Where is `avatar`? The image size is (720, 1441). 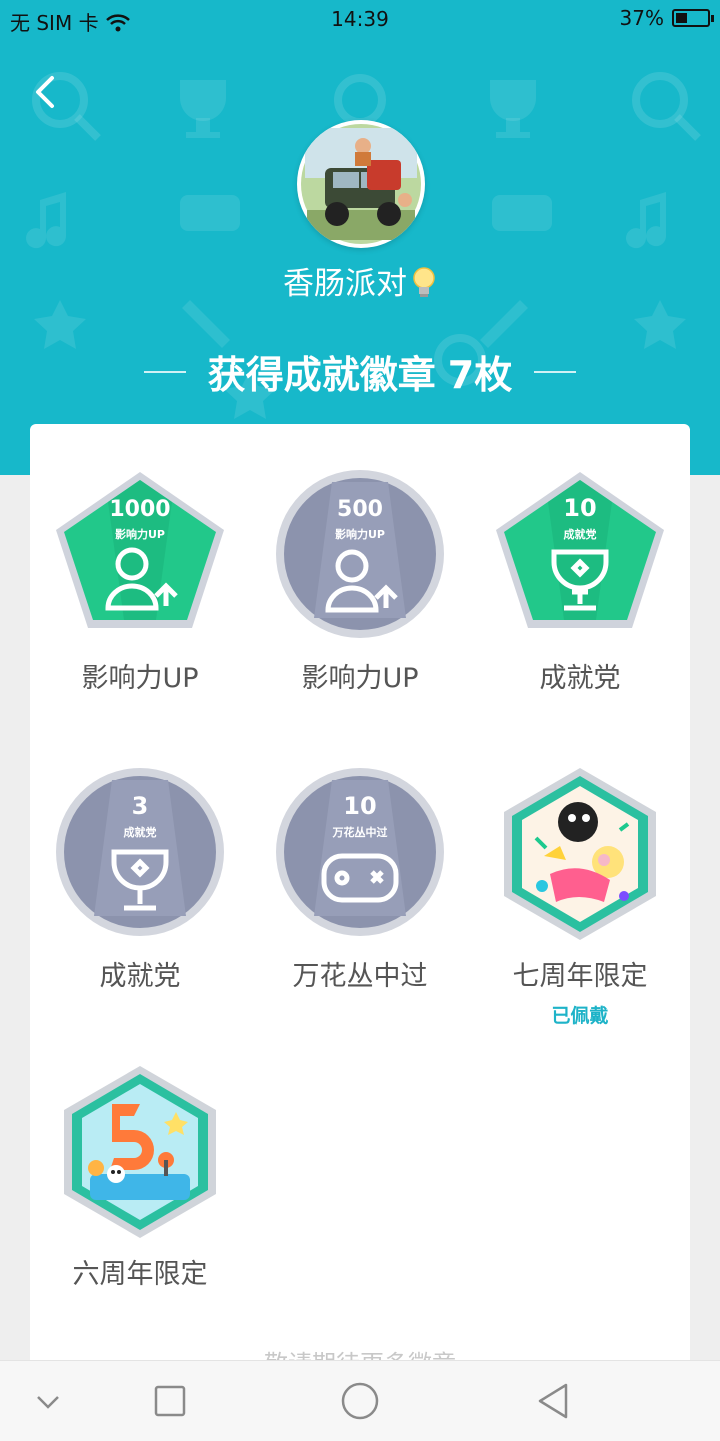 avatar is located at coordinates (361, 184).